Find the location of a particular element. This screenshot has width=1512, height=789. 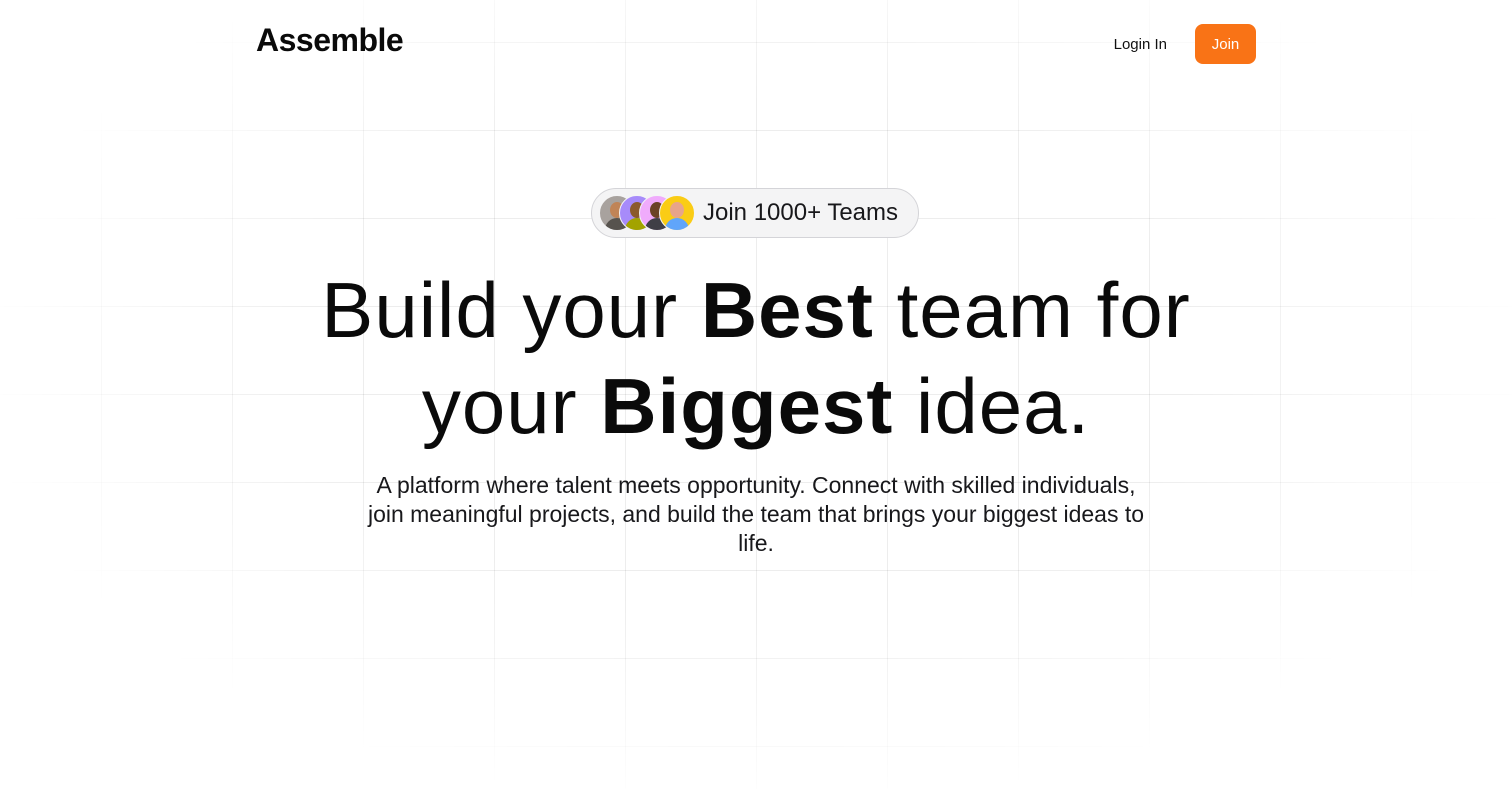

headline-line-2: your Biggest idea. is located at coordinates (756, 406).